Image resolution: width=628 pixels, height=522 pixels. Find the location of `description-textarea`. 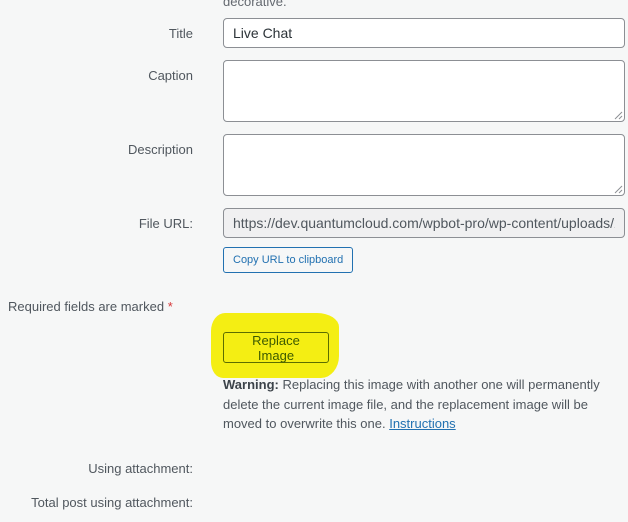

description-textarea is located at coordinates (424, 165).